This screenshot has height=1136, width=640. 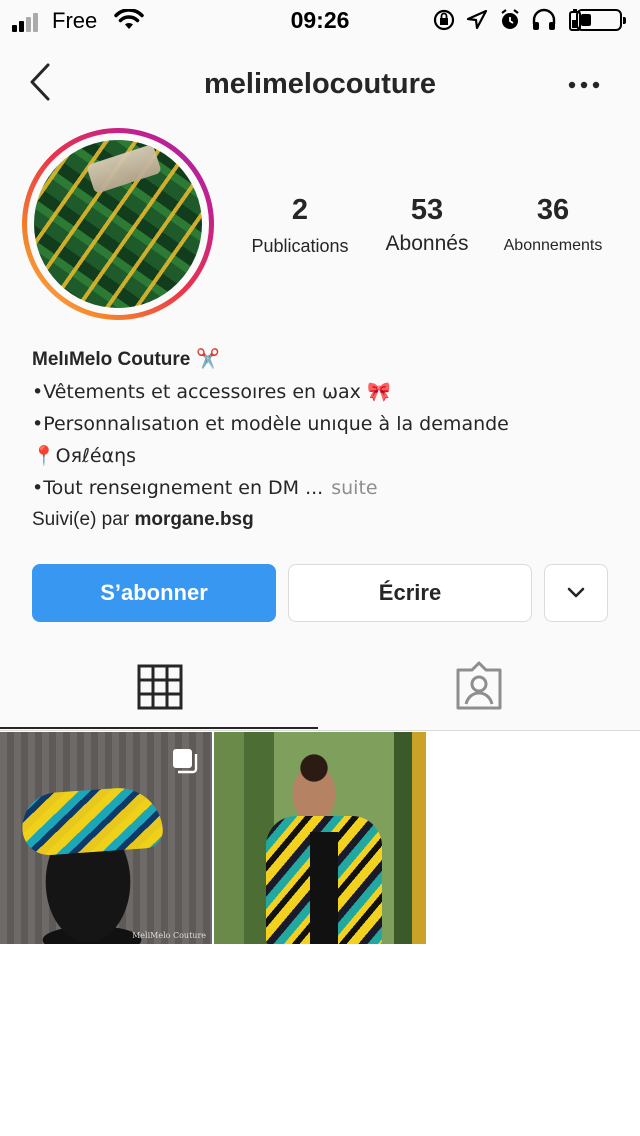 What do you see at coordinates (327, 488) in the screenshot?
I see `bio-line-4: •Tout renseıgnement en DM ... suite` at bounding box center [327, 488].